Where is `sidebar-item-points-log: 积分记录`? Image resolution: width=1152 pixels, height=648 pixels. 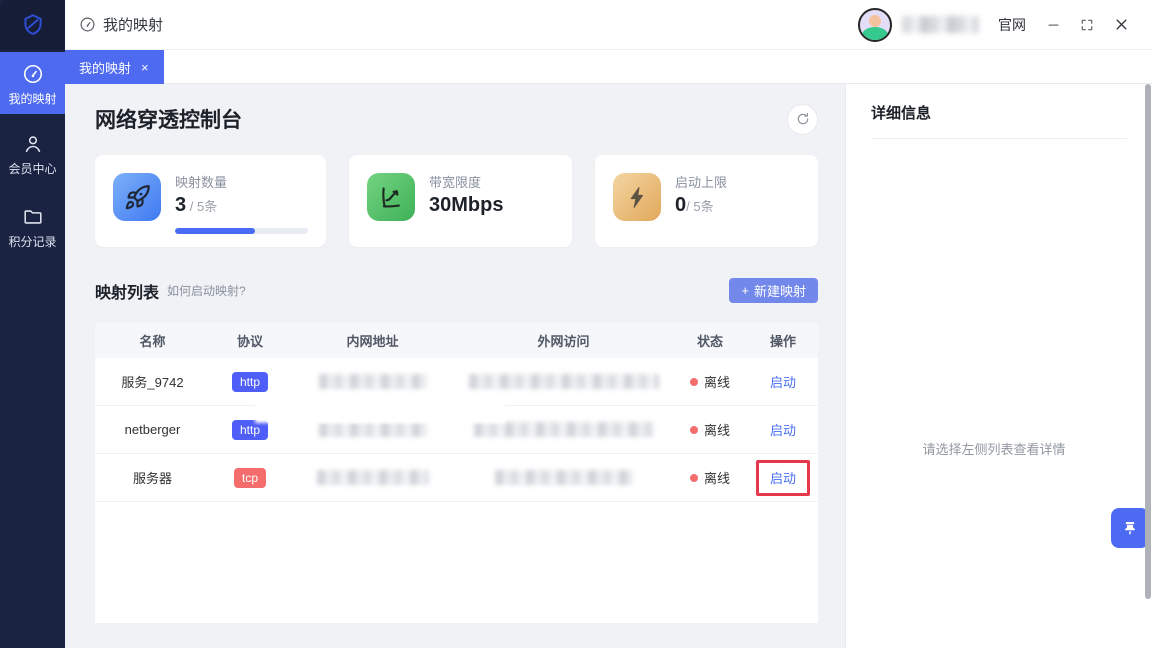
sidebar-item-points-log: 积分记录 is located at coordinates (32, 227).